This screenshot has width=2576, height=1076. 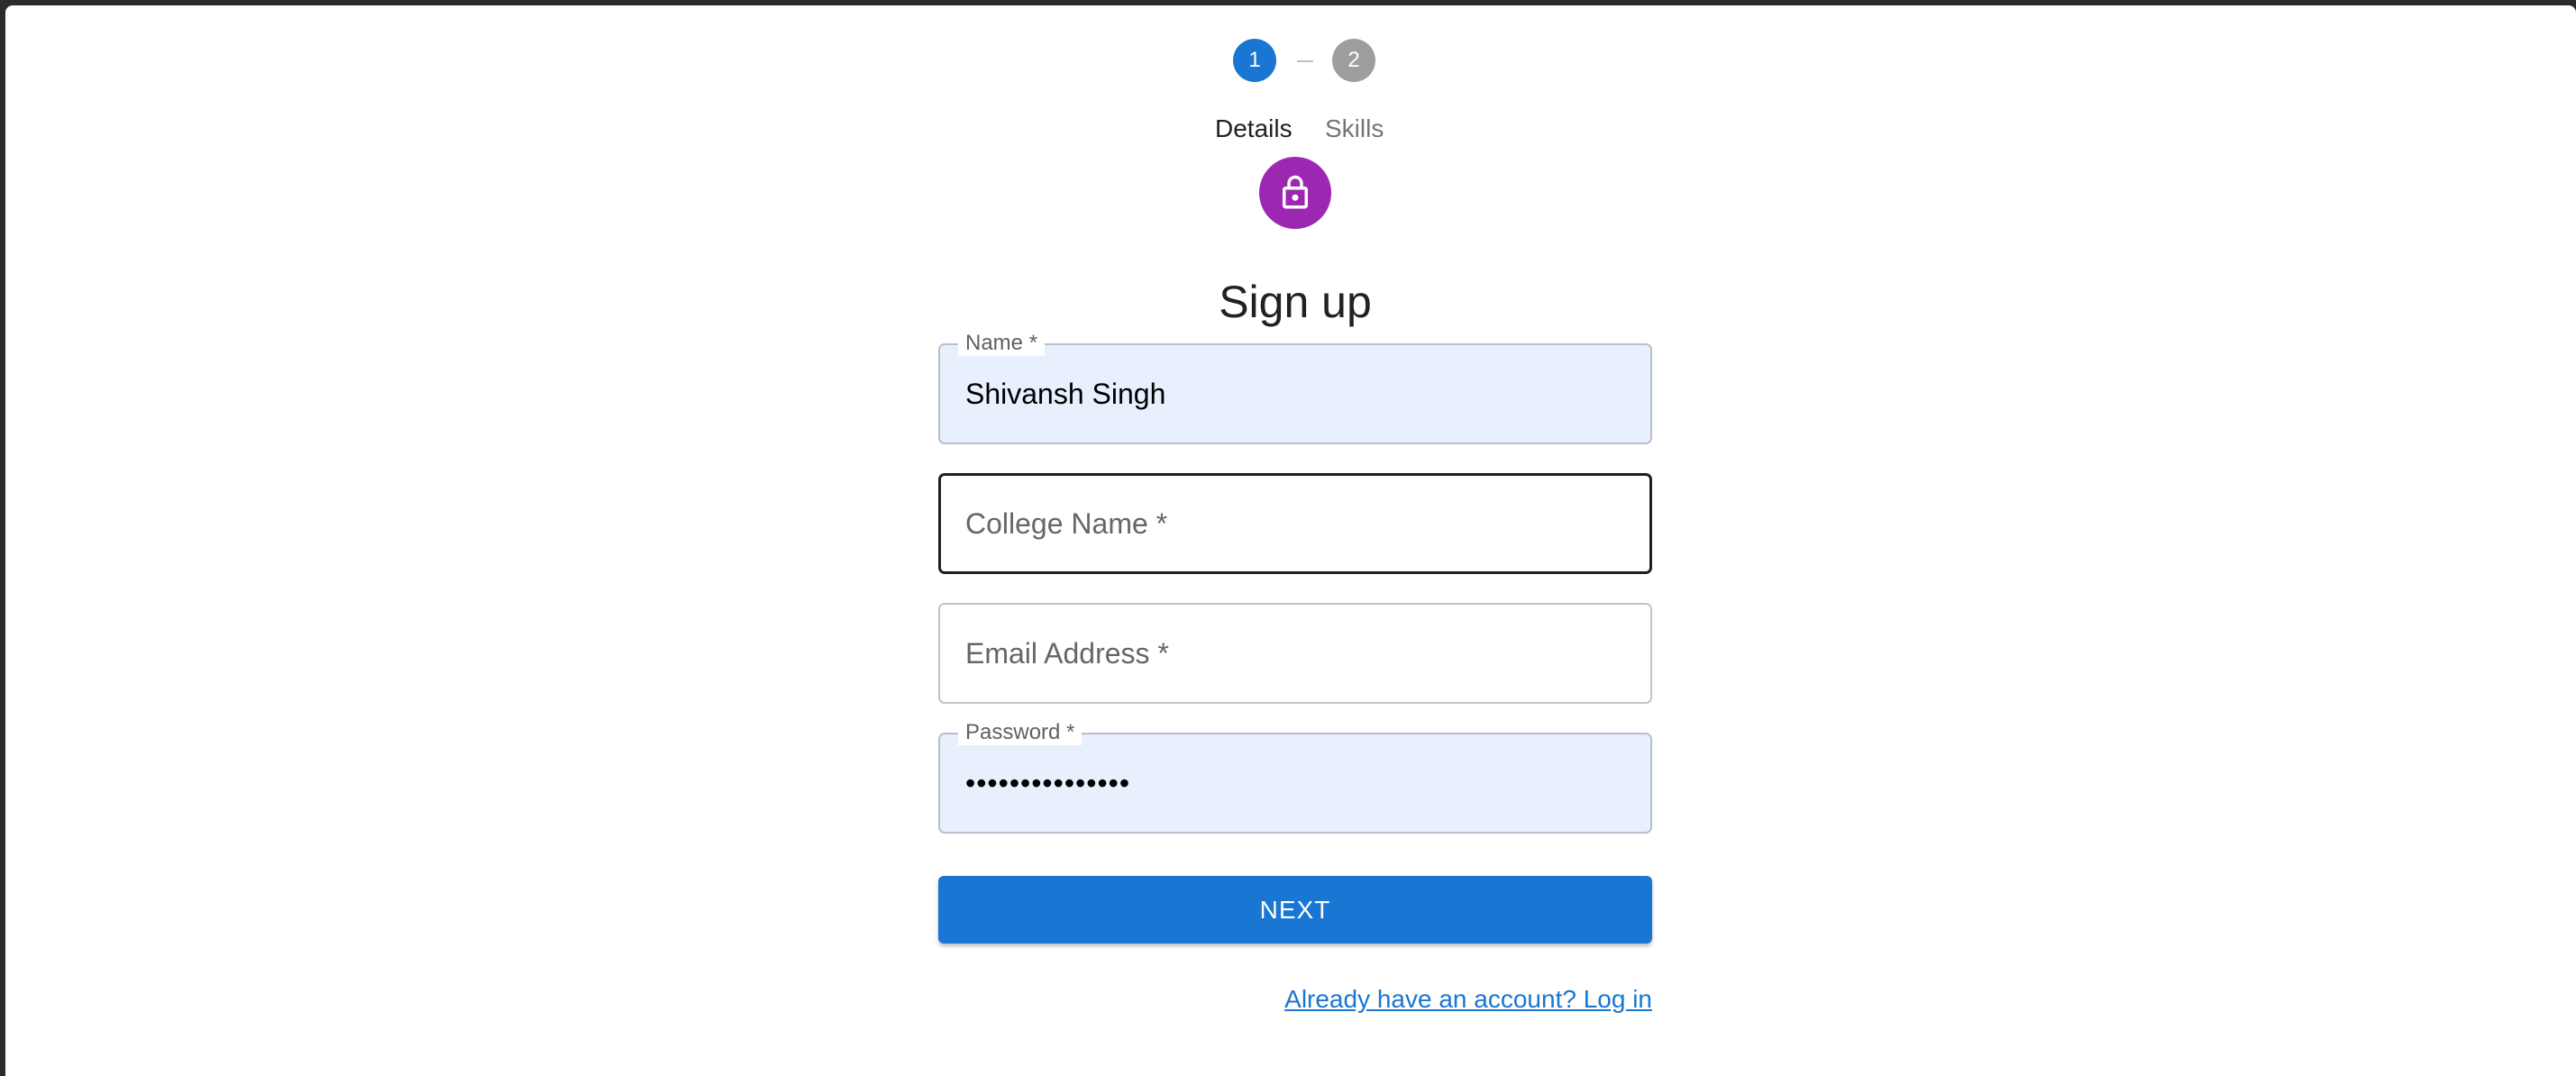 I want to click on name-field: Name * Shivansh Singh, so click(x=1295, y=387).